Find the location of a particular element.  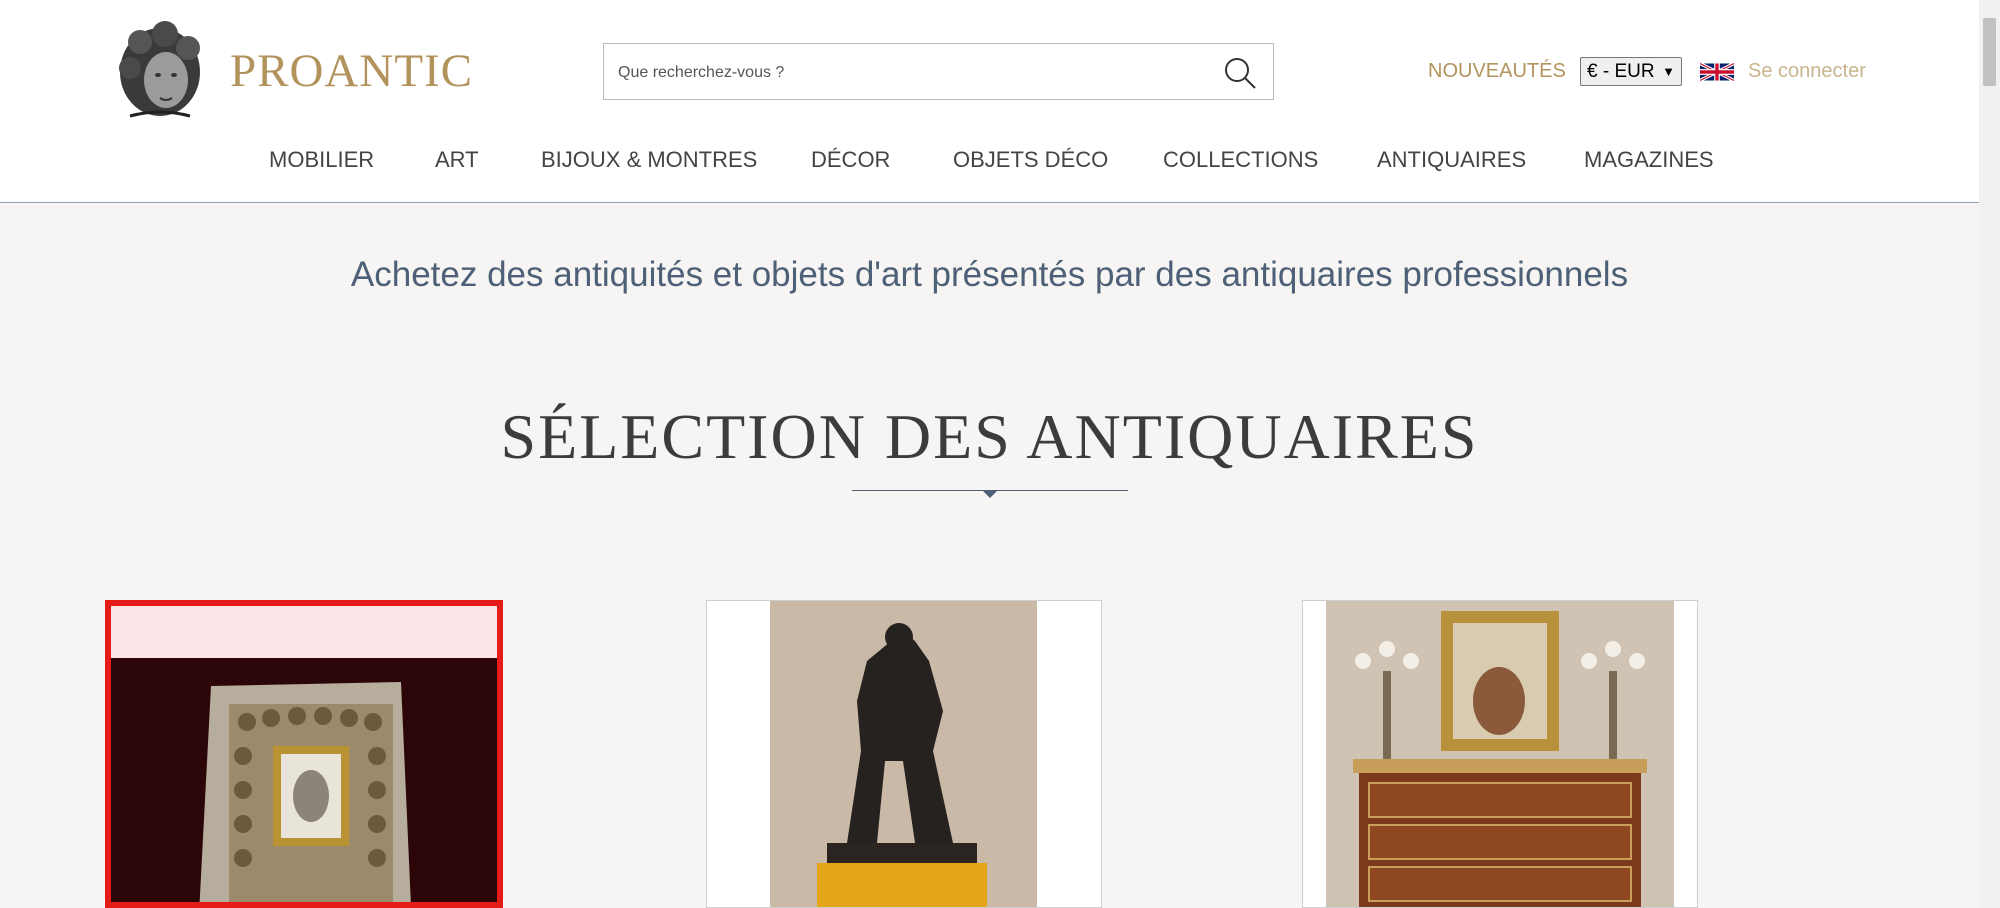

logo-head-icon is located at coordinates (159, 69).